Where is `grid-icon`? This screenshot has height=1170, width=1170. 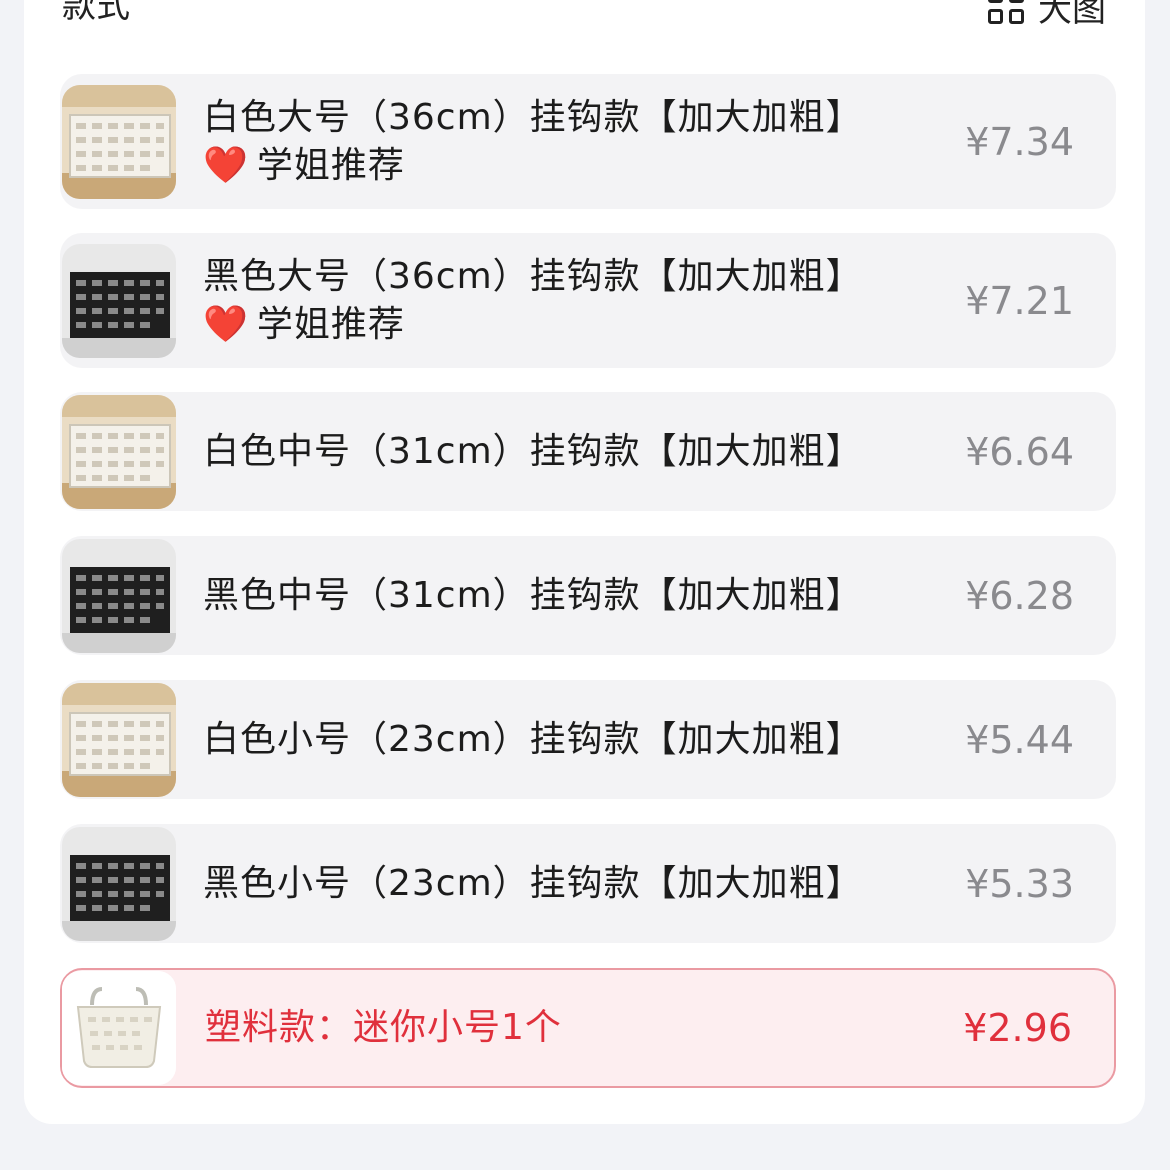
grid-icon is located at coordinates (1006, 12).